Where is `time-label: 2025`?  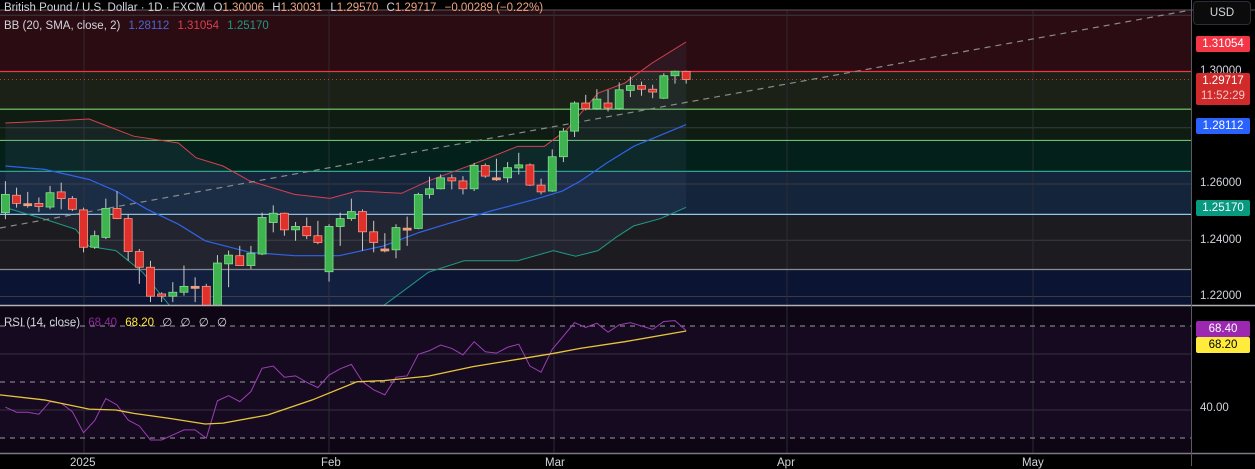
time-label: 2025 is located at coordinates (83, 463).